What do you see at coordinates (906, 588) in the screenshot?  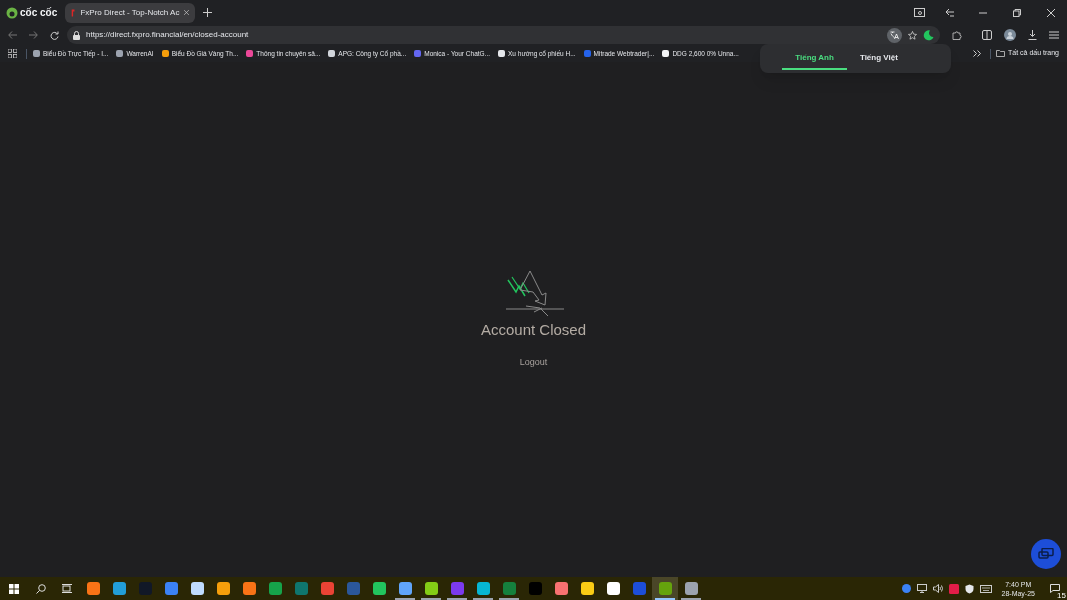 I see `chat-bubble-icon` at bounding box center [906, 588].